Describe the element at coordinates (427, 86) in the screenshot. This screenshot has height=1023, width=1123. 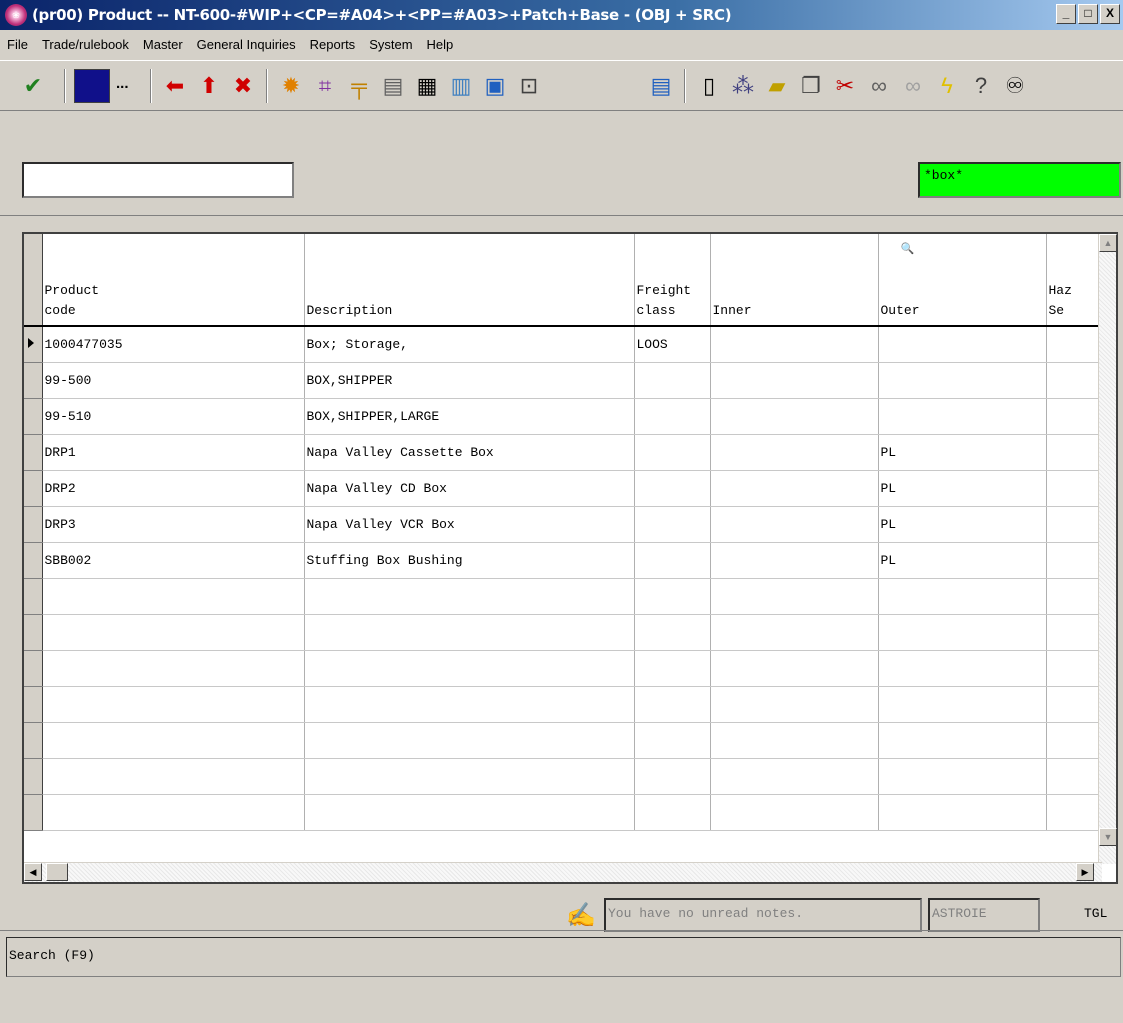
I see `table-edit-icon: ▦` at that location.